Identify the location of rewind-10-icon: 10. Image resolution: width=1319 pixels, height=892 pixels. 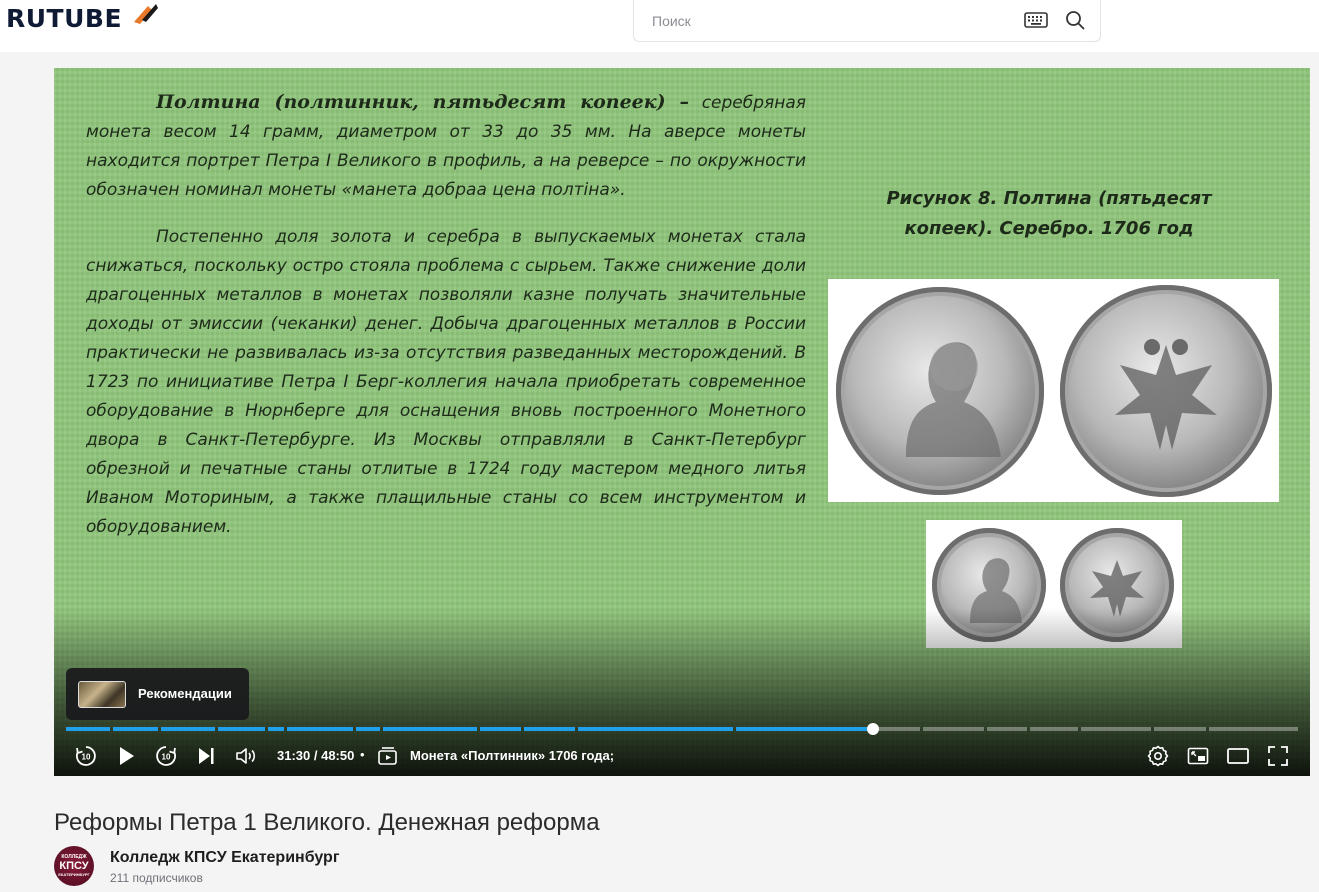
(86, 756).